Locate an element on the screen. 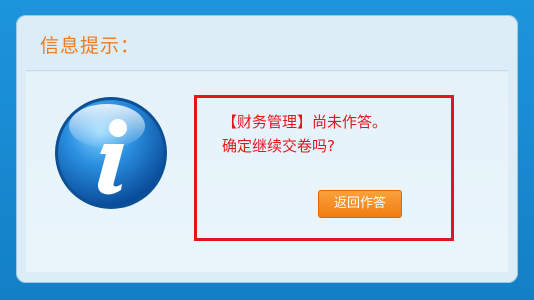  title-divider is located at coordinates (267, 70).